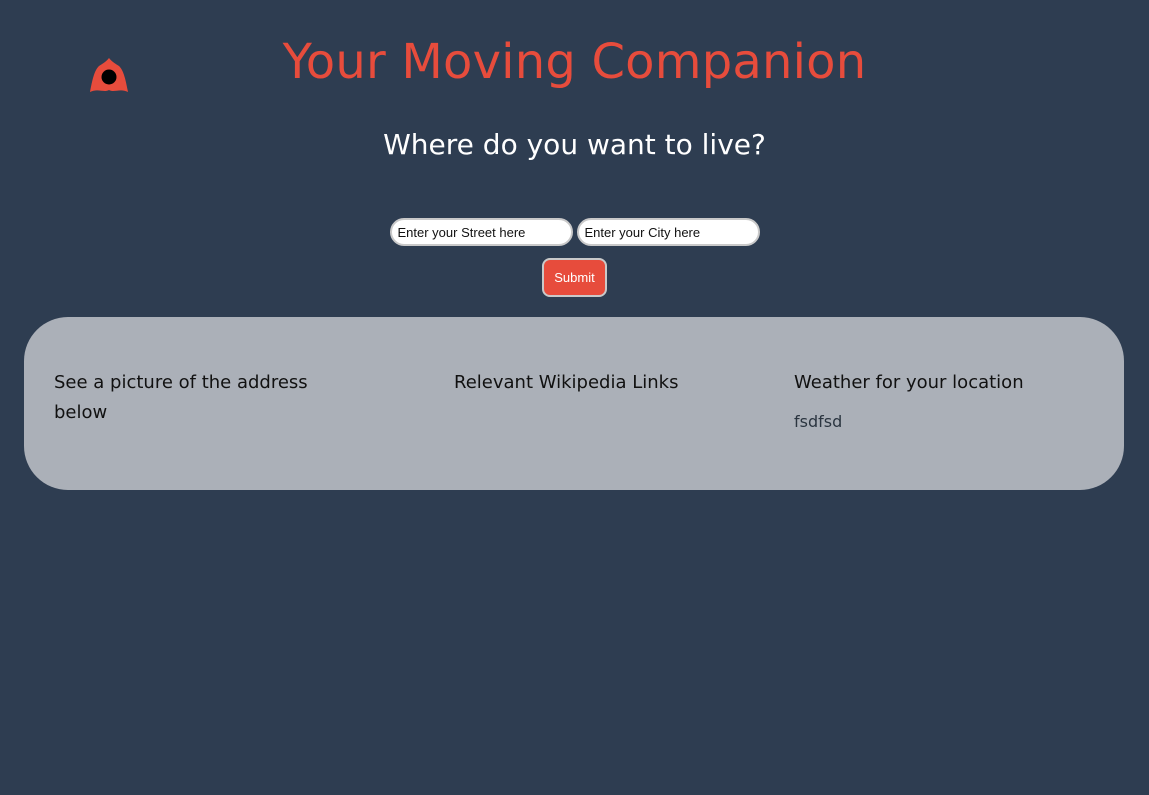 Image resolution: width=1149 pixels, height=795 pixels. What do you see at coordinates (574, 277) in the screenshot?
I see `submit-button: Submit` at bounding box center [574, 277].